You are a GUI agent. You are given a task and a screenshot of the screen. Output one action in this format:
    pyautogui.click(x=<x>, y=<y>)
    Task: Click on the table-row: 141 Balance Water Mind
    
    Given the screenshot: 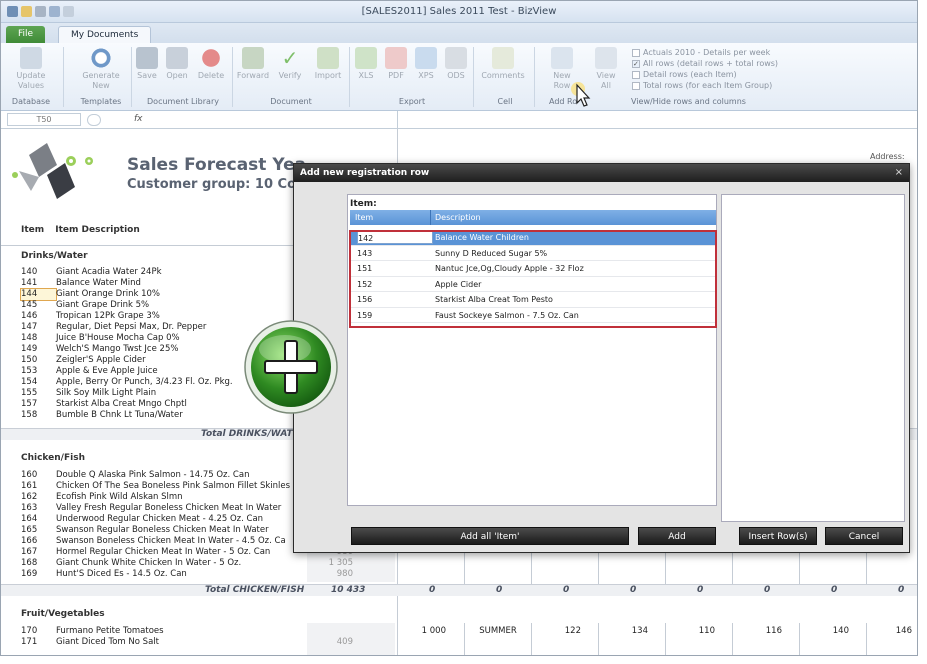 What is the action you would take?
    pyautogui.click(x=81, y=283)
    